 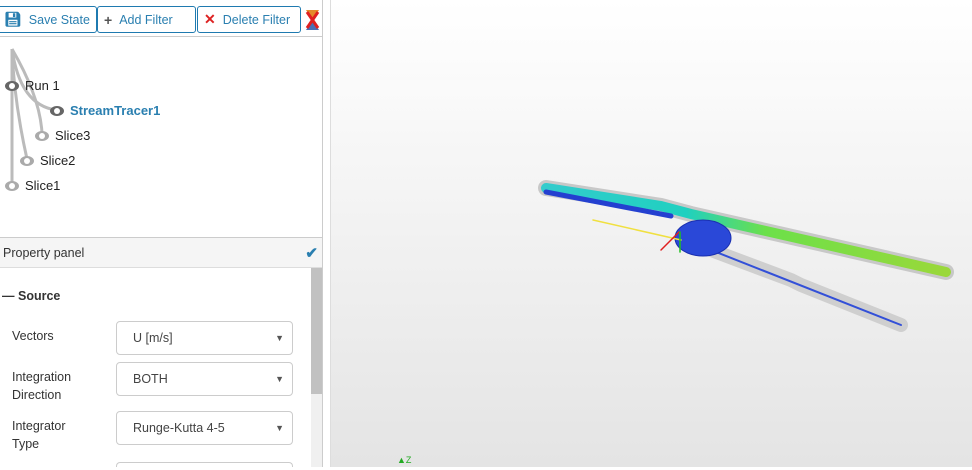 What do you see at coordinates (204, 379) in the screenshot?
I see `integration-direction-select: BOTH ▼` at bounding box center [204, 379].